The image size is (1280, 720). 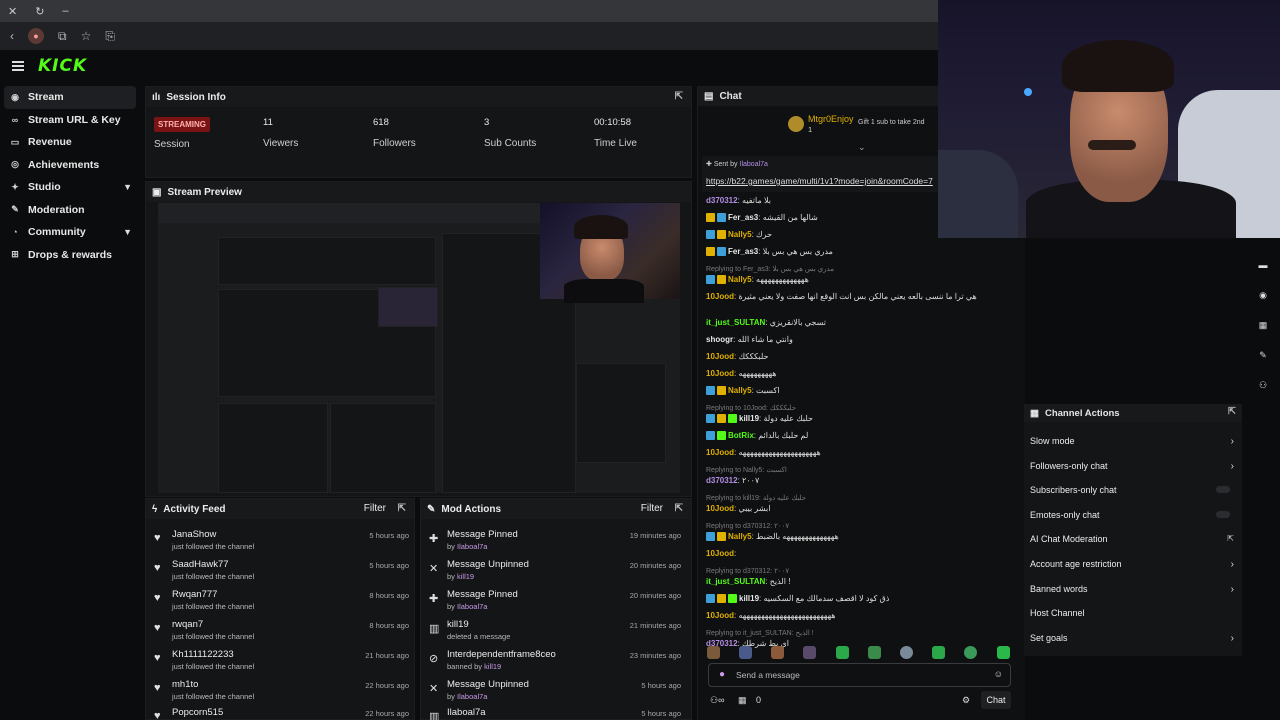 What do you see at coordinates (501, 654) in the screenshot?
I see `mod-action-name: Interdependentframe8ceo` at bounding box center [501, 654].